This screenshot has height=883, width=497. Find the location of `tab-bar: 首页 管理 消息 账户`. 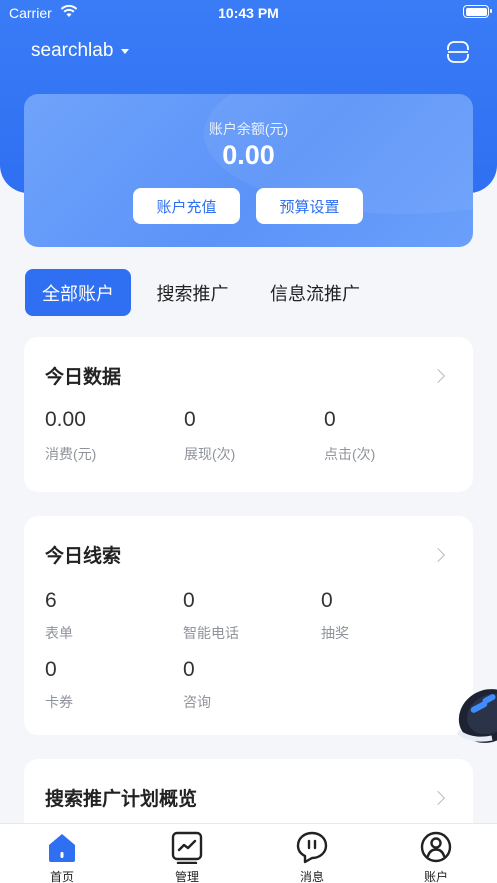

tab-bar: 首页 管理 消息 账户 is located at coordinates (248, 853).